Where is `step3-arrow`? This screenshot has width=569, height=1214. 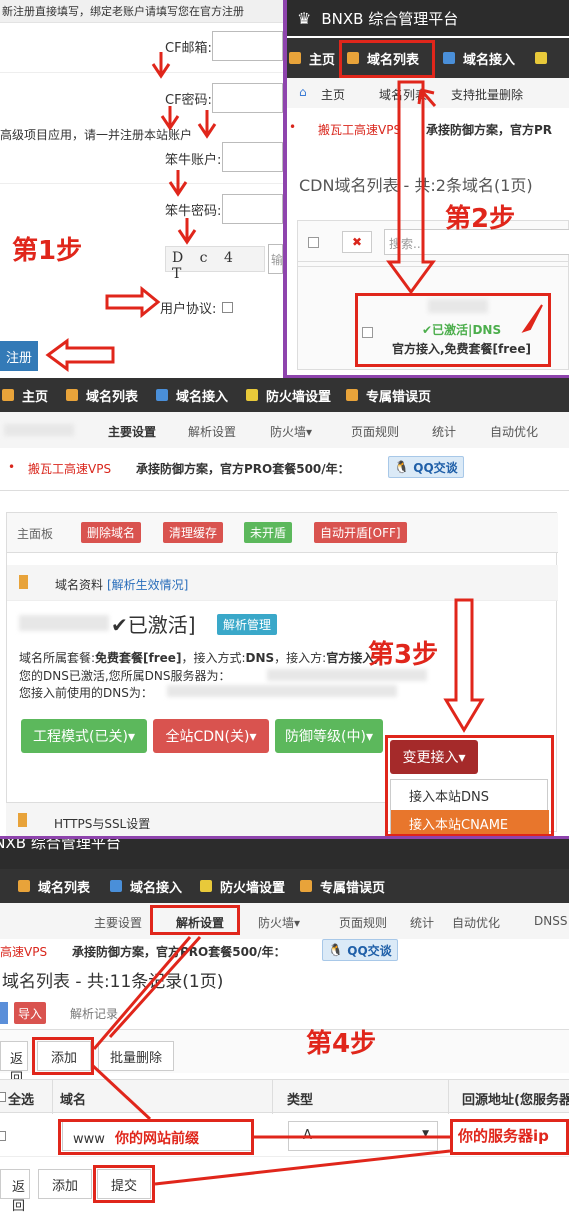
step3-arrow is located at coordinates (464, 665).